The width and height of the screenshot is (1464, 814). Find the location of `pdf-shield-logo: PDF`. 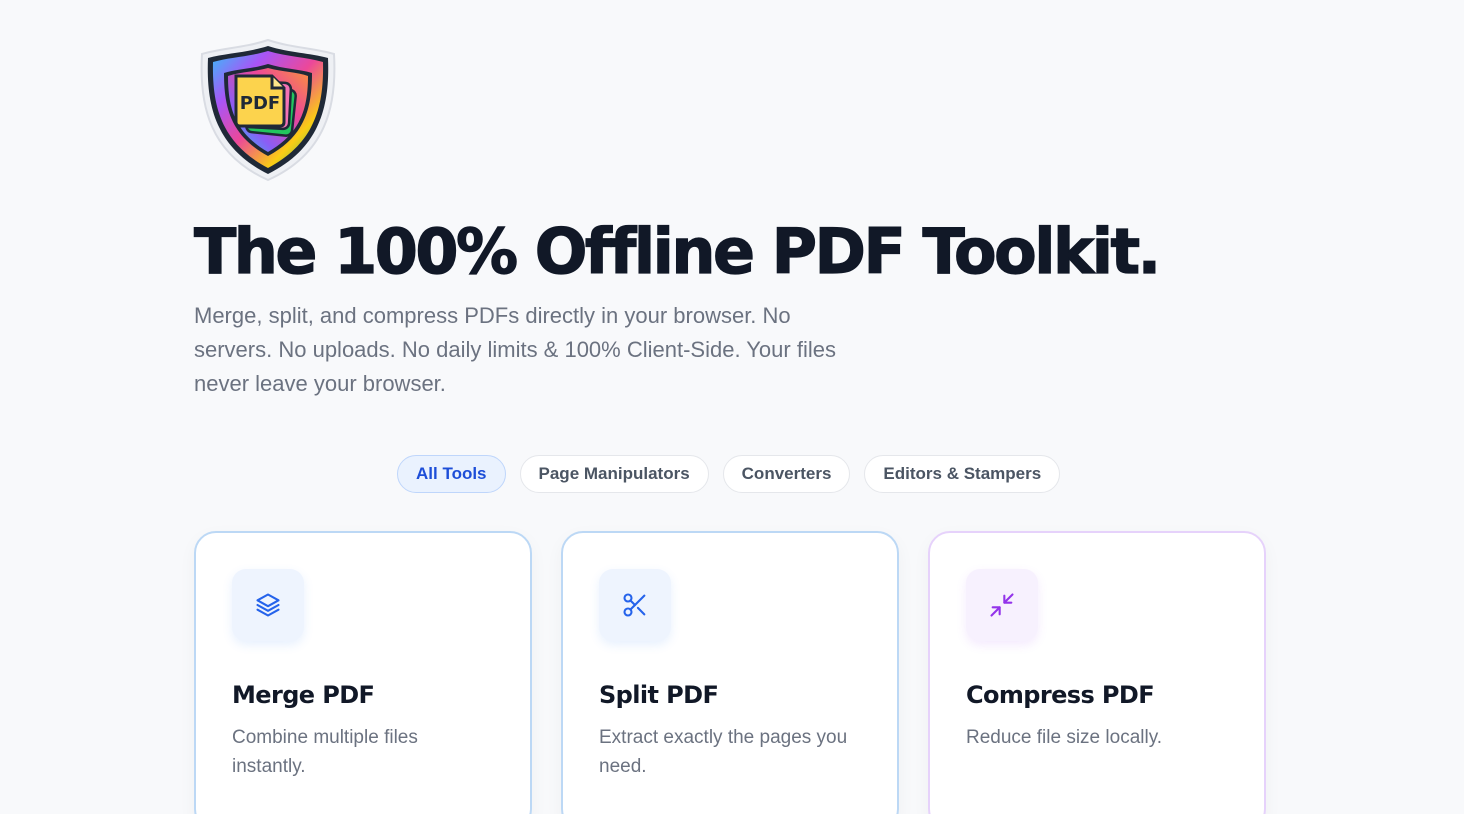

pdf-shield-logo: PDF is located at coordinates (268, 110).